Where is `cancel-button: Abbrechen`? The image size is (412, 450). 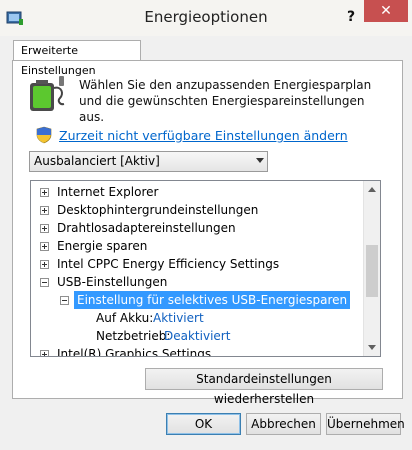
cancel-button: Abbrechen is located at coordinates (283, 424).